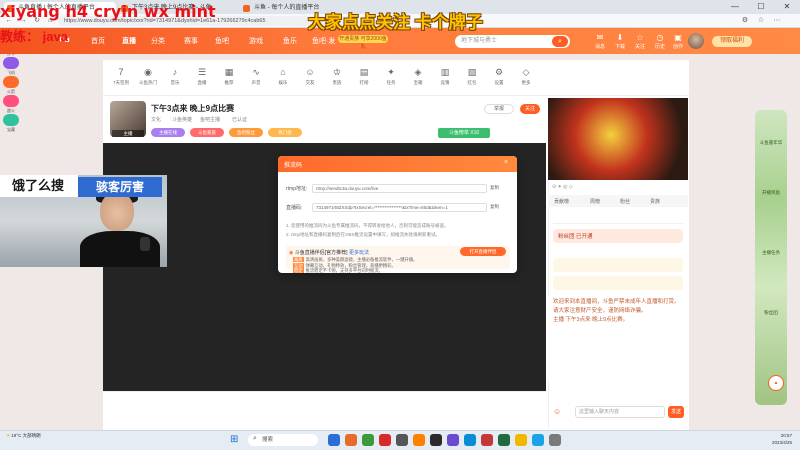 The image size is (800, 450). Describe the element at coordinates (310, 76) in the screenshot. I see `category-item: ☺ 交友` at that location.